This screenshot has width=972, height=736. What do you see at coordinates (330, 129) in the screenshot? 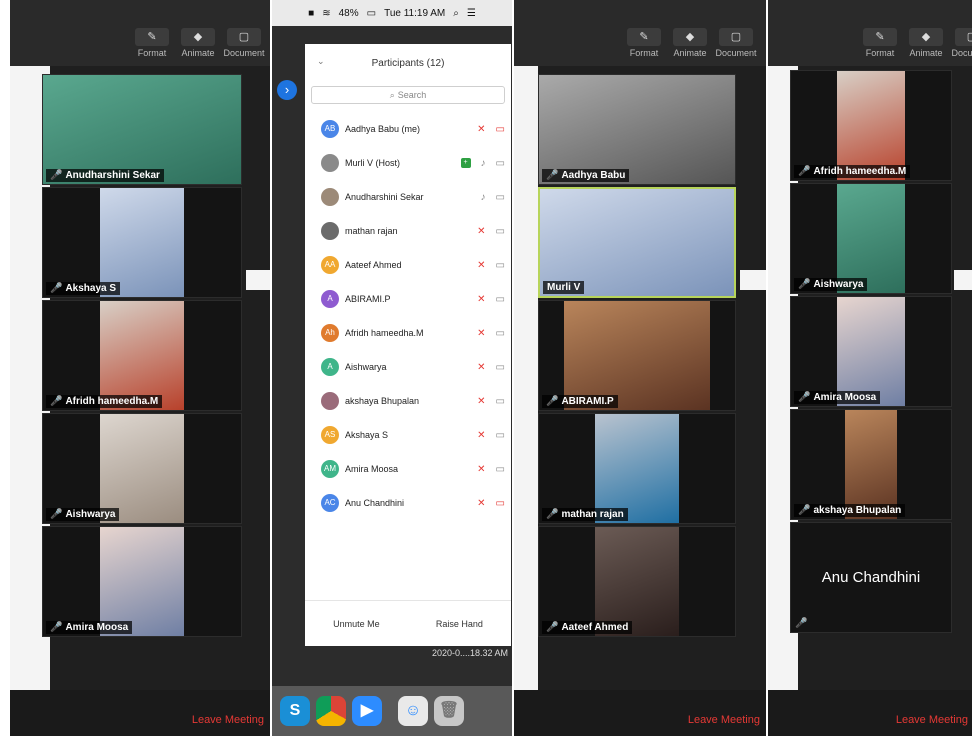
I see `avatar: AB` at bounding box center [330, 129].